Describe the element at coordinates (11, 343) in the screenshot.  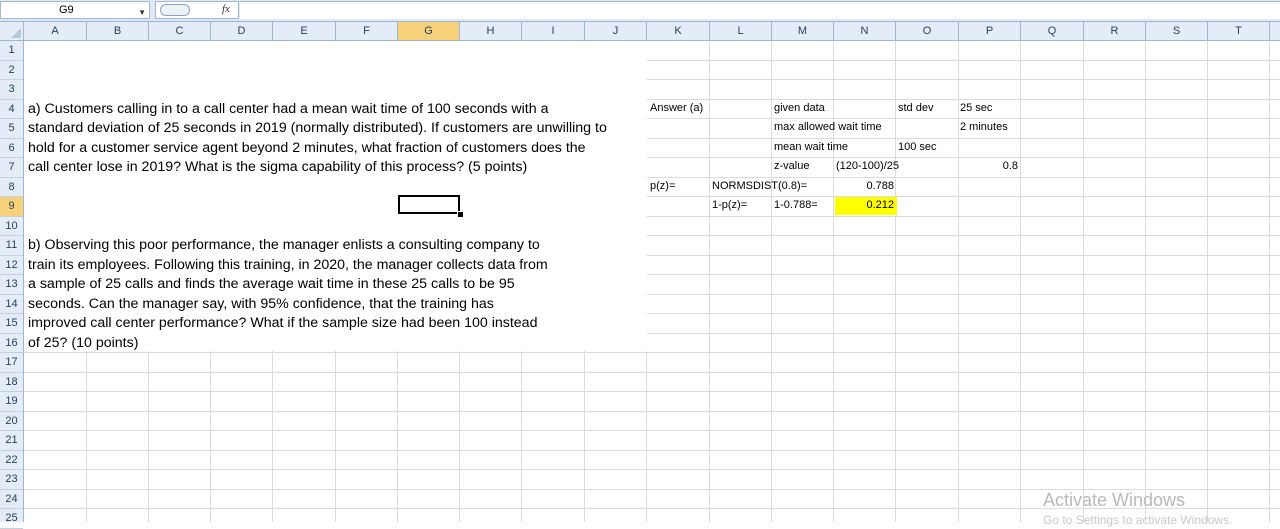
I see `row-header-16: 16` at that location.